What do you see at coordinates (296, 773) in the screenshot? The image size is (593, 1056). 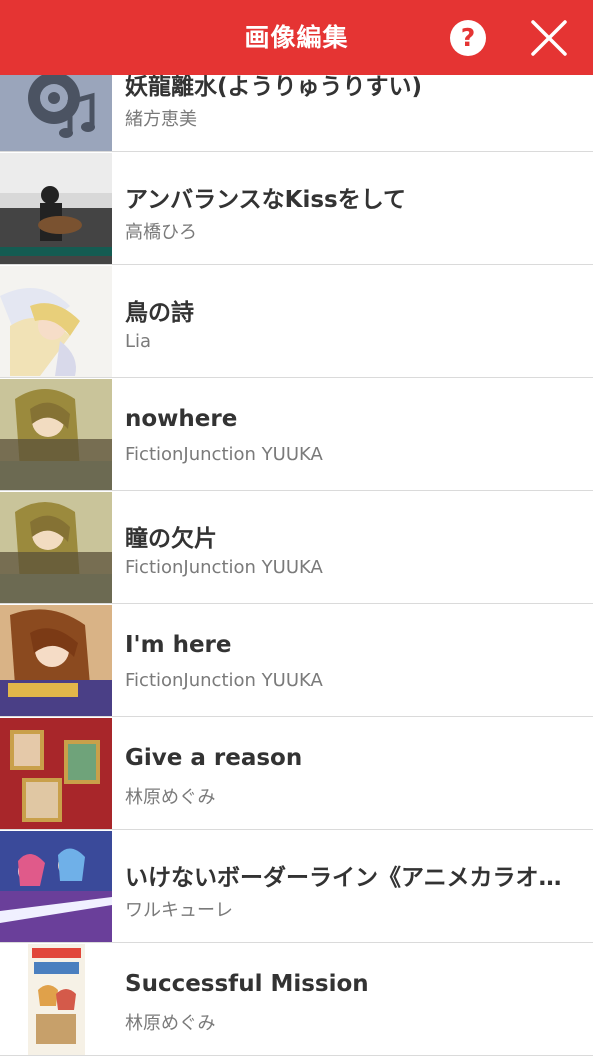 I see `song-row: Give a reason 林原めぐみ` at bounding box center [296, 773].